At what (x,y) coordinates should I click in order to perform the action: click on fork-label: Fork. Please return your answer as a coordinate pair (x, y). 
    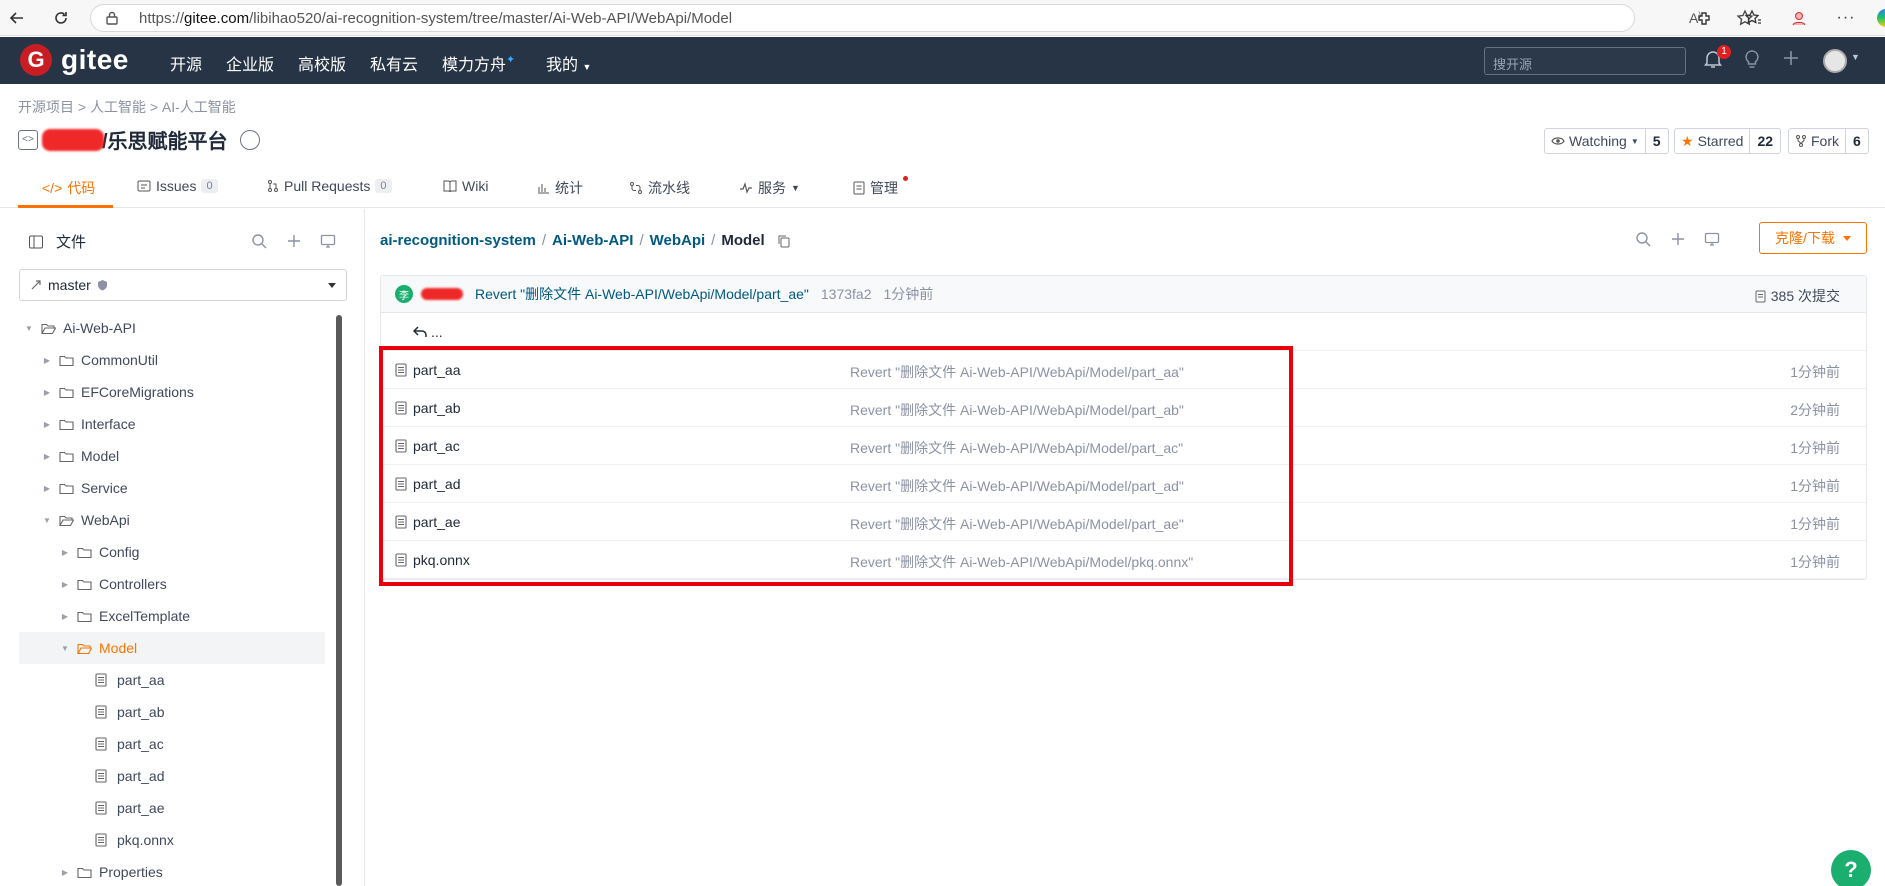
    Looking at the image, I should click on (1825, 141).